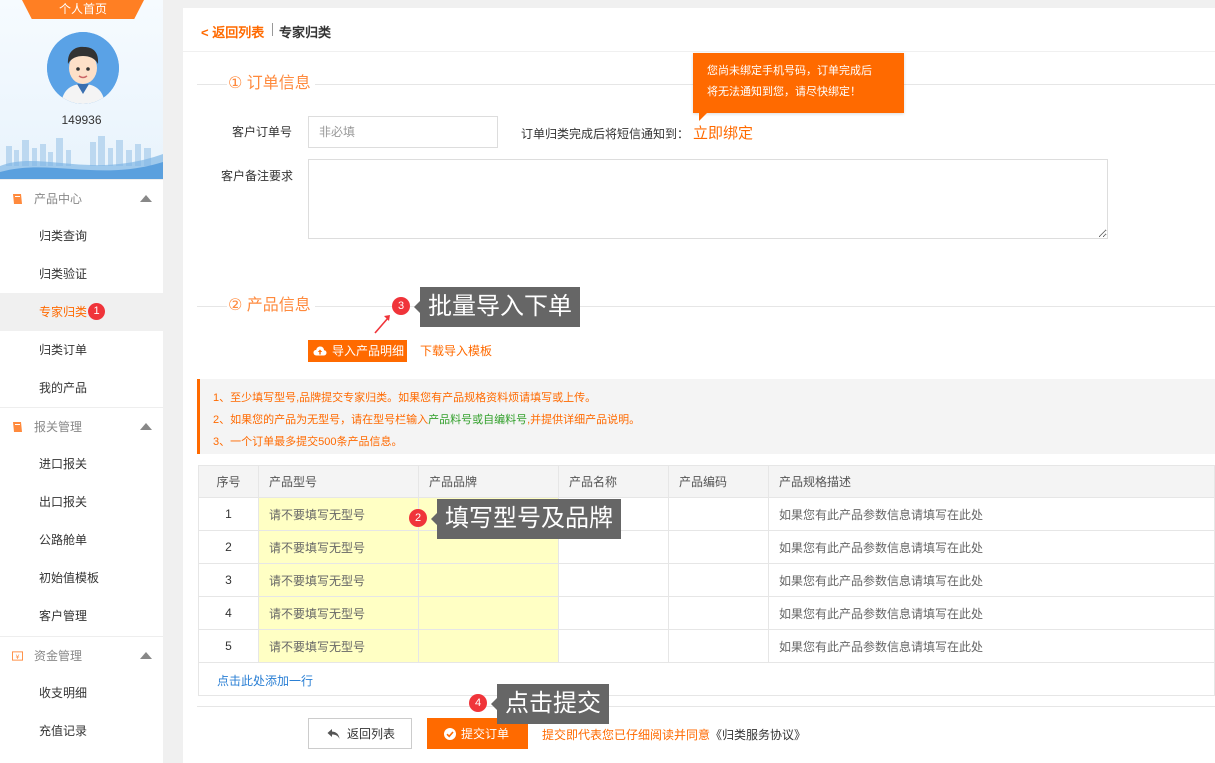  What do you see at coordinates (706, 306) in the screenshot?
I see `section-title-product: ② 产品信息` at bounding box center [706, 306].